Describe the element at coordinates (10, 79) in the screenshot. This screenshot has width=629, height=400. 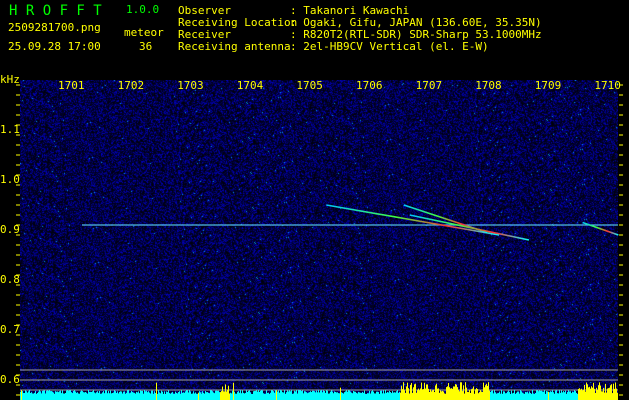
I see `y-axis-unit: kHz` at that location.